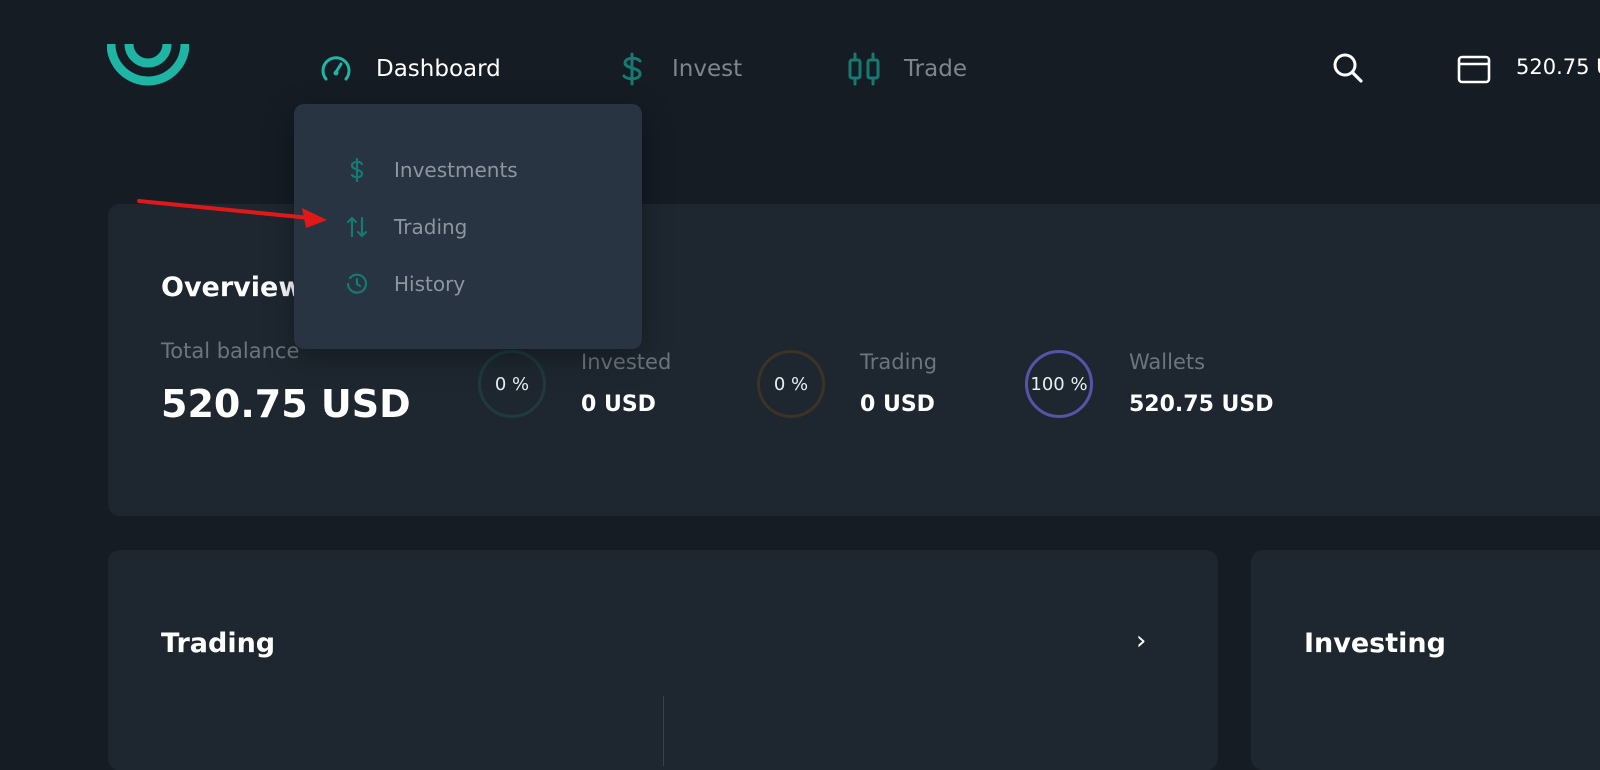  Describe the element at coordinates (1201, 404) in the screenshot. I see `stat-value: 520.75 USD` at that location.